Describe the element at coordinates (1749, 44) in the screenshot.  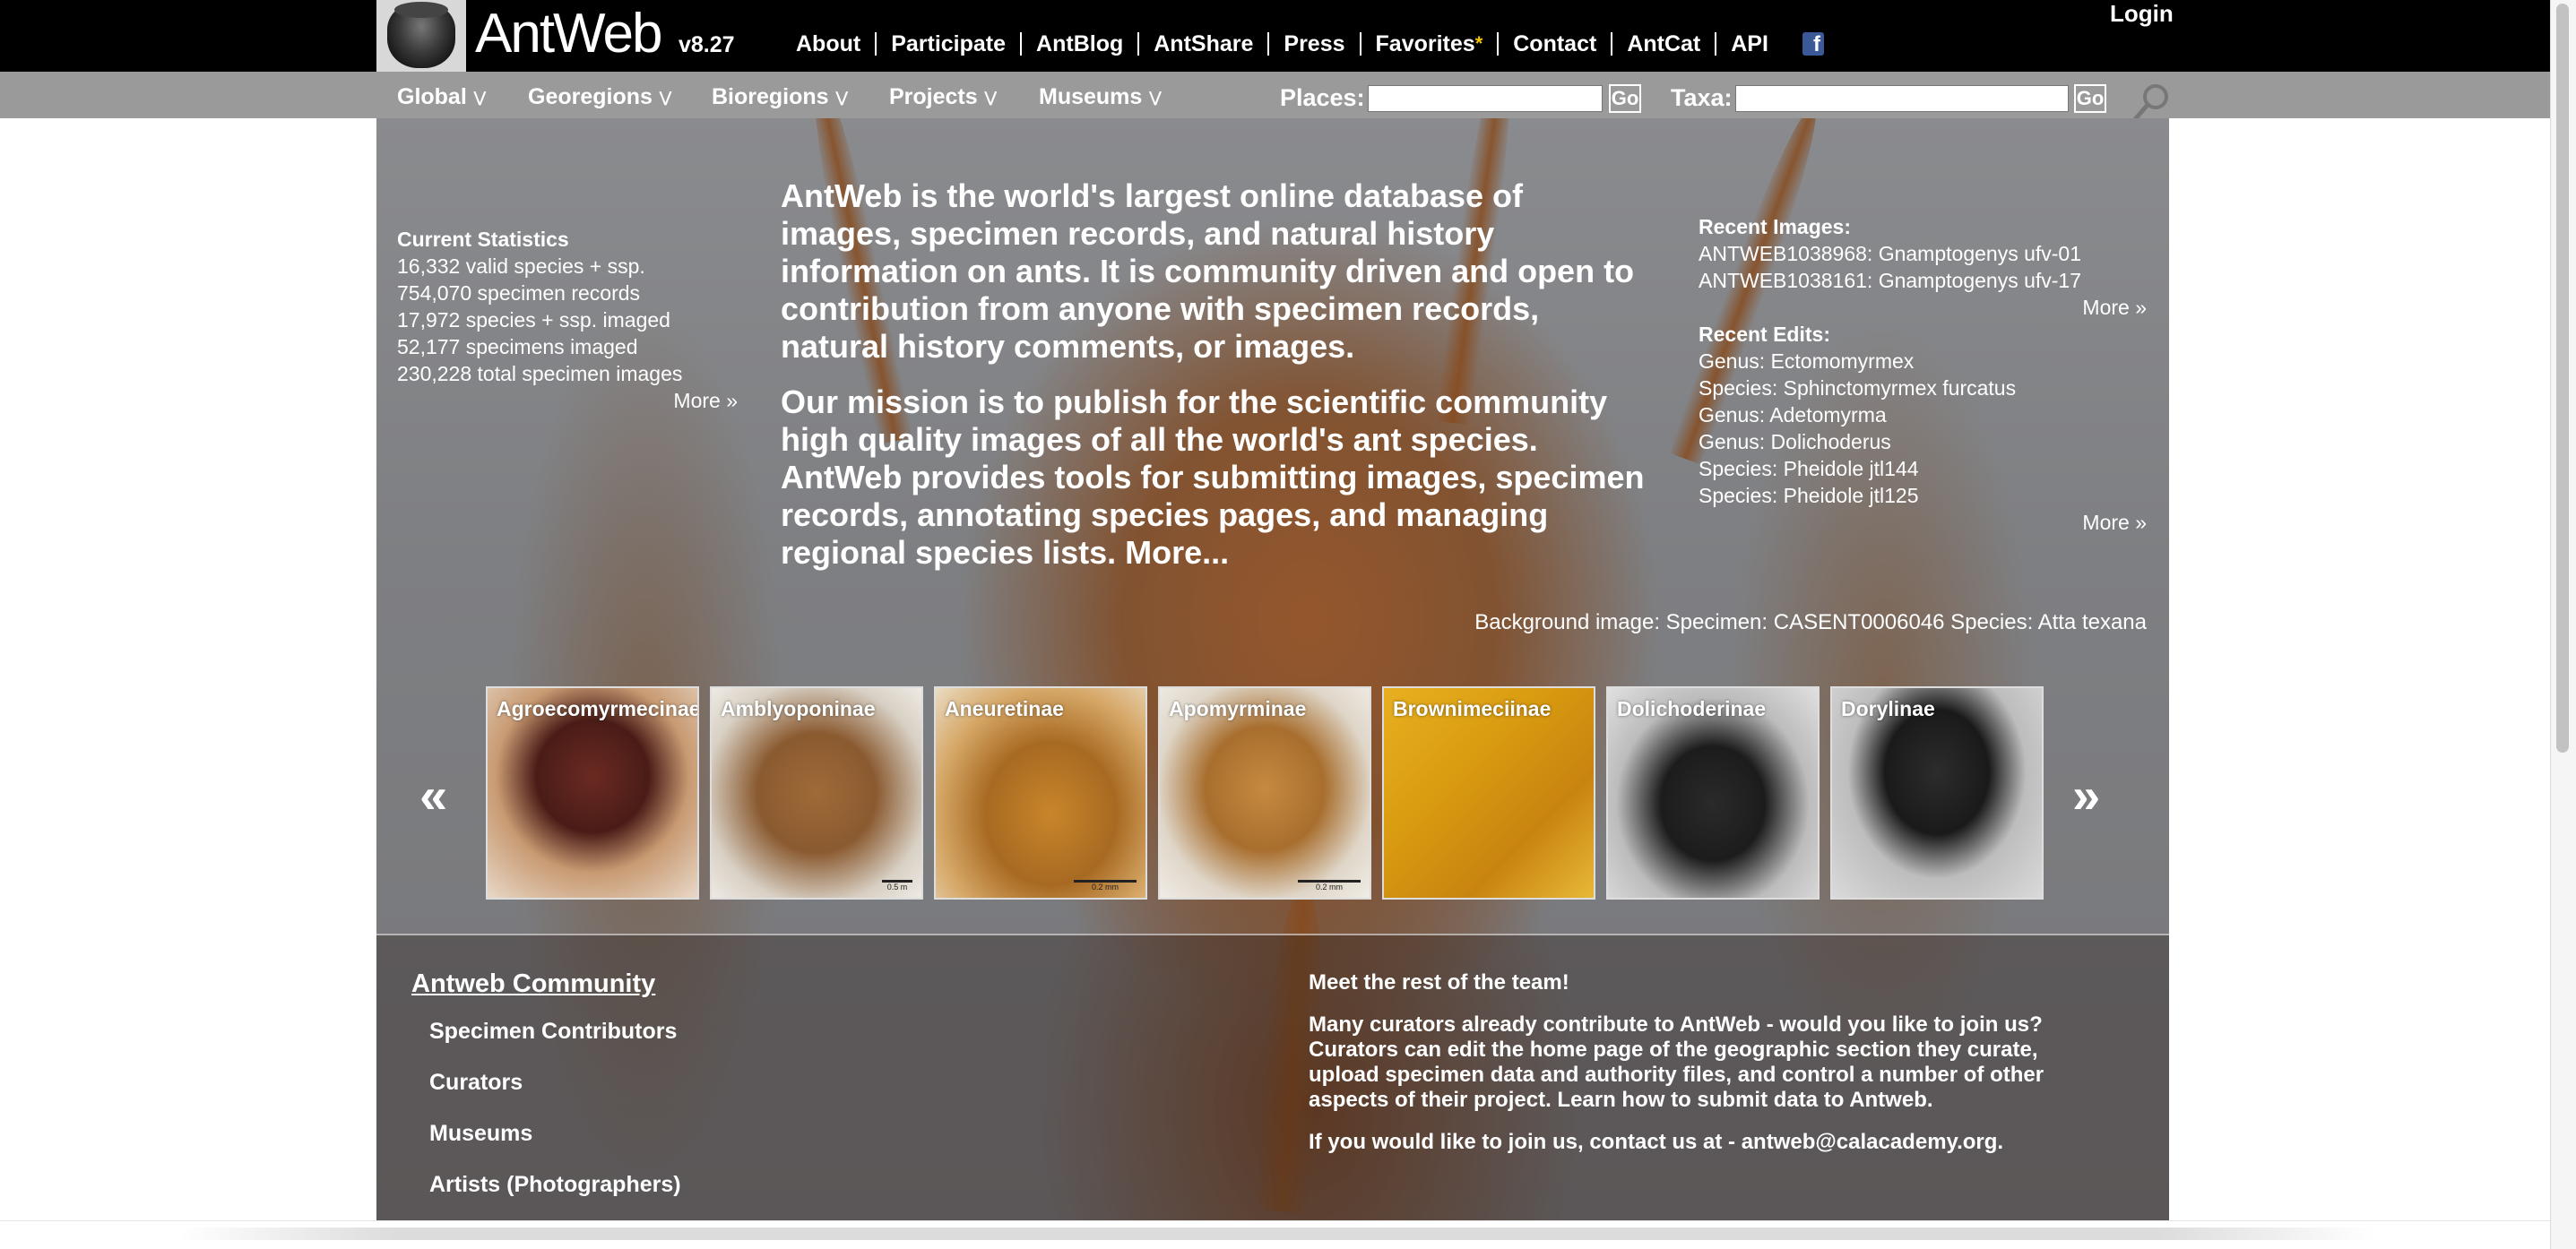
I see `nav-api: API` at that location.